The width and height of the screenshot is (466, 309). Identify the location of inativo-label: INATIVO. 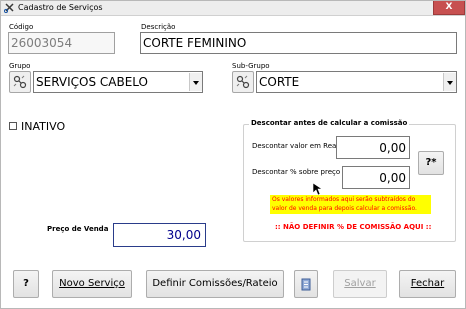
(43, 126).